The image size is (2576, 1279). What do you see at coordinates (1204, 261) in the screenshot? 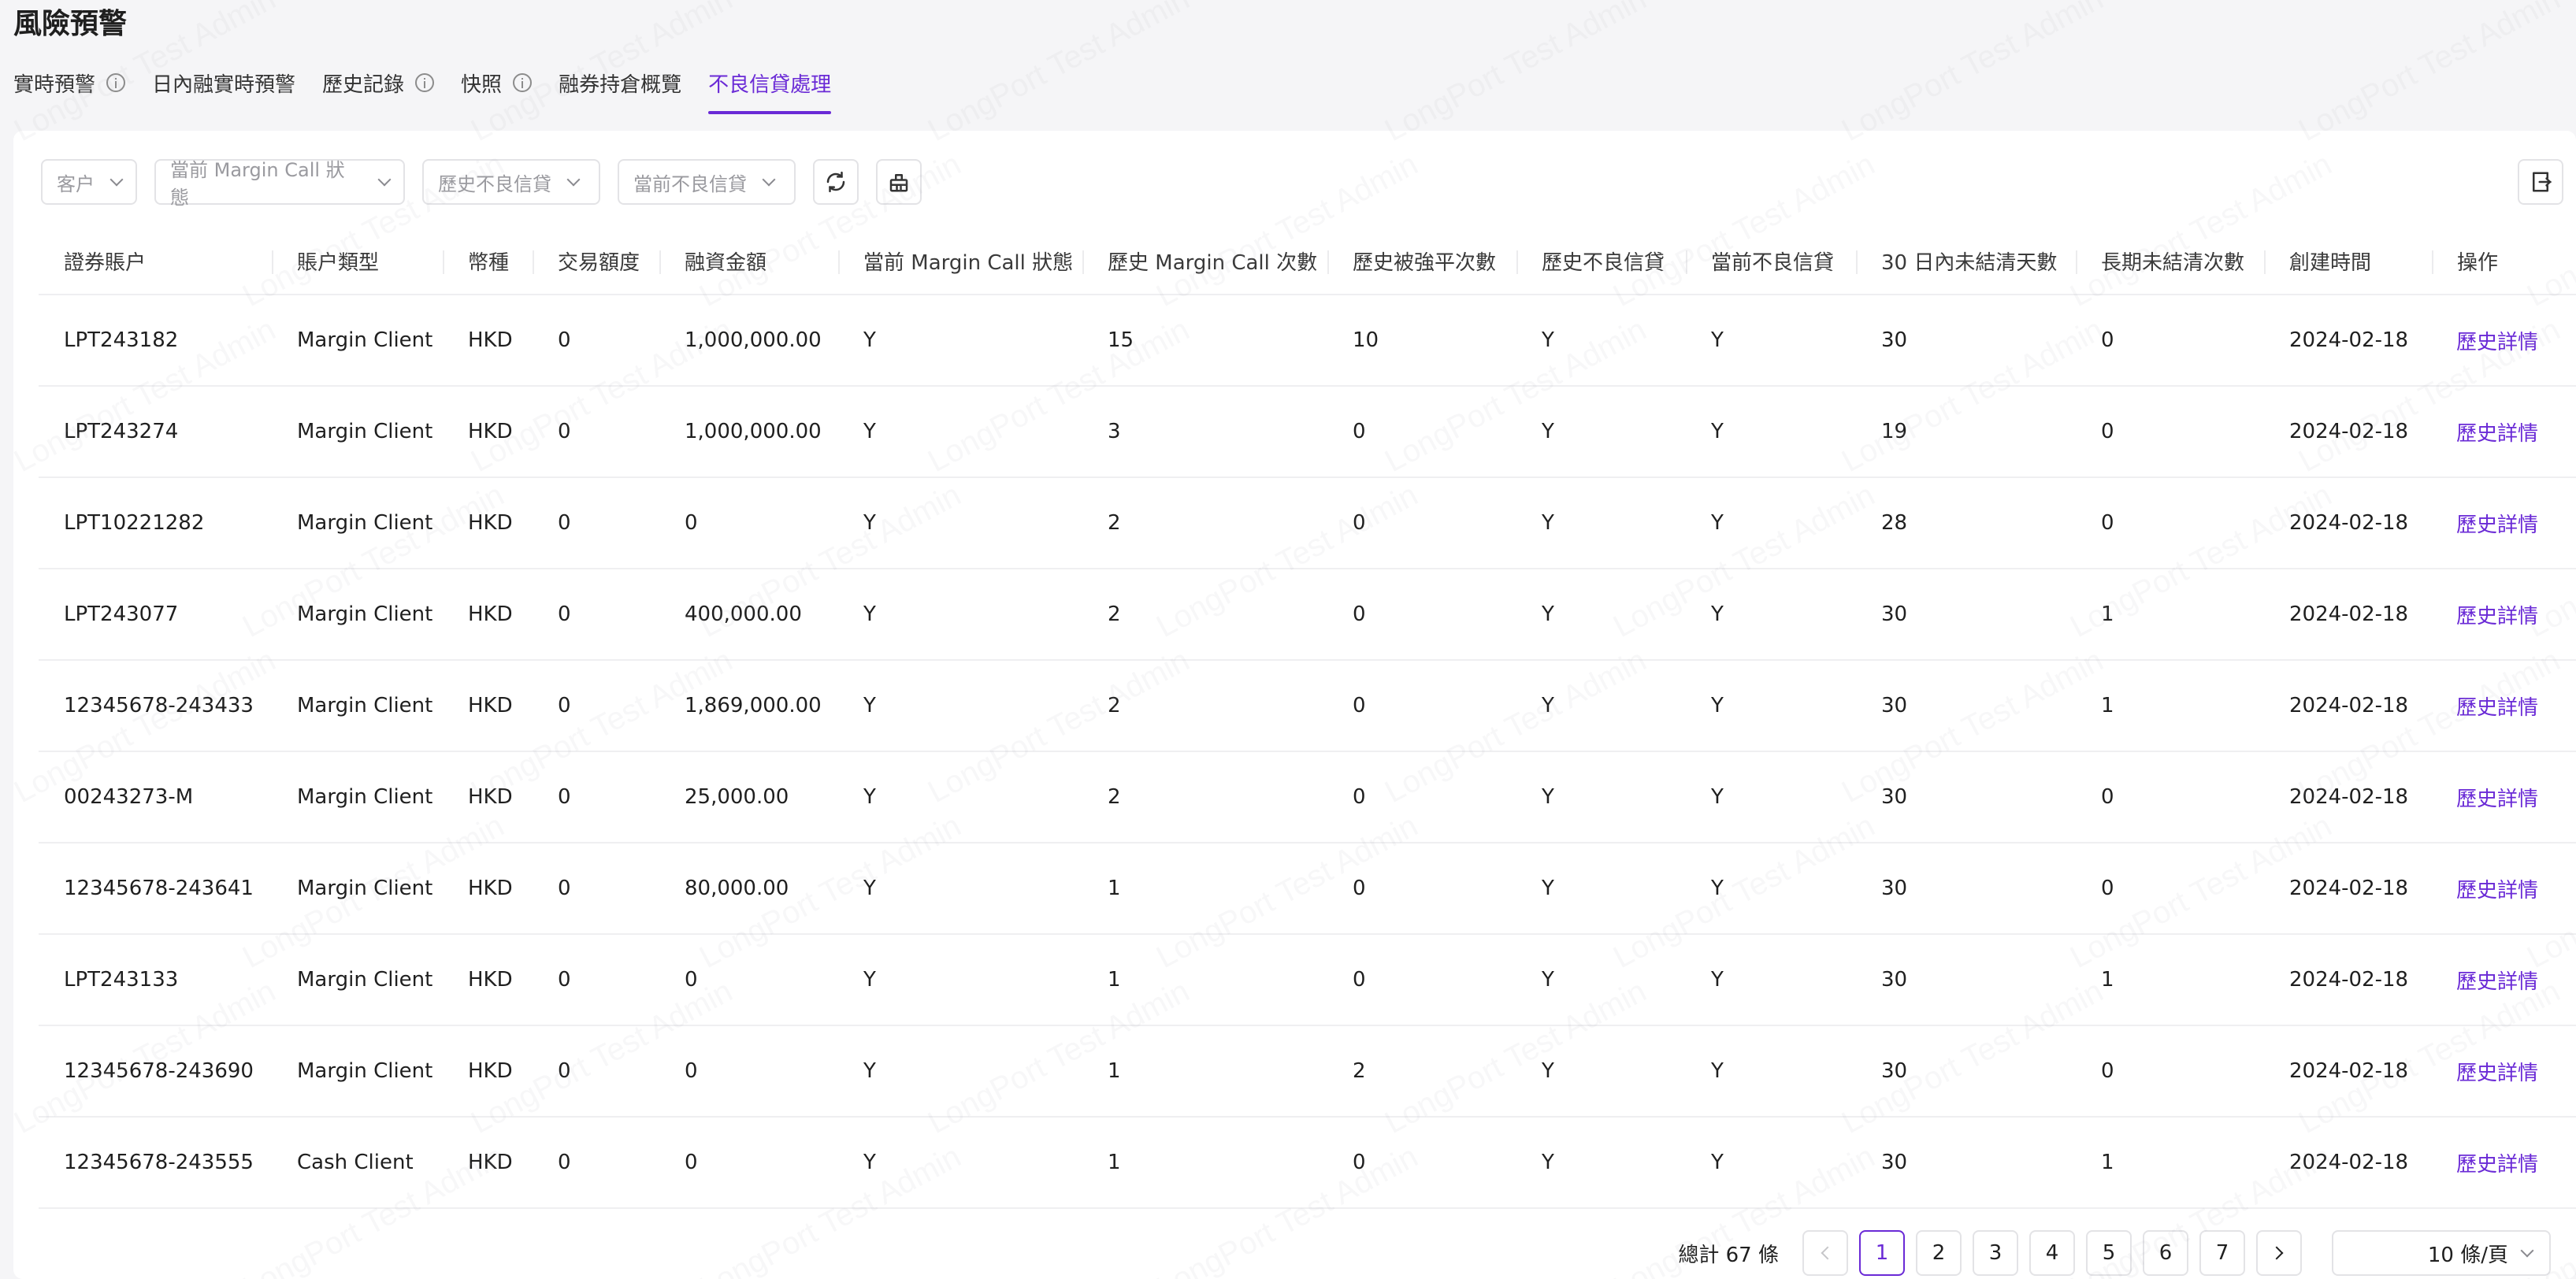
I see `column-header: 歷史 Margin Call 次數` at bounding box center [1204, 261].